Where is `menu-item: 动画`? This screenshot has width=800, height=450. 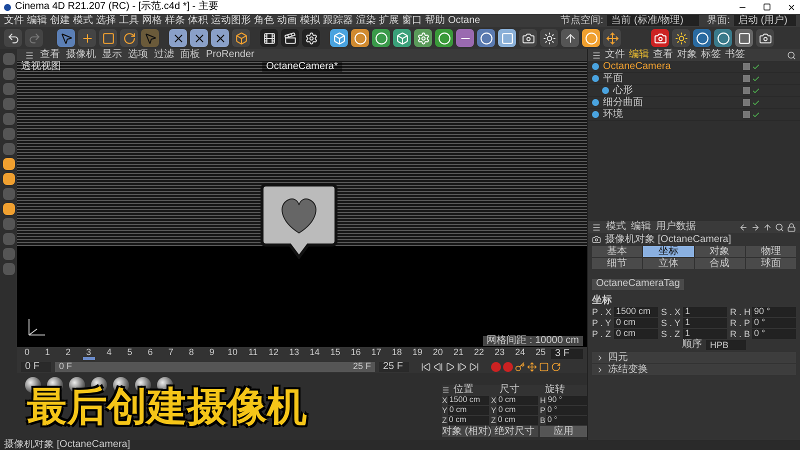 menu-item: 动画 is located at coordinates (287, 21).